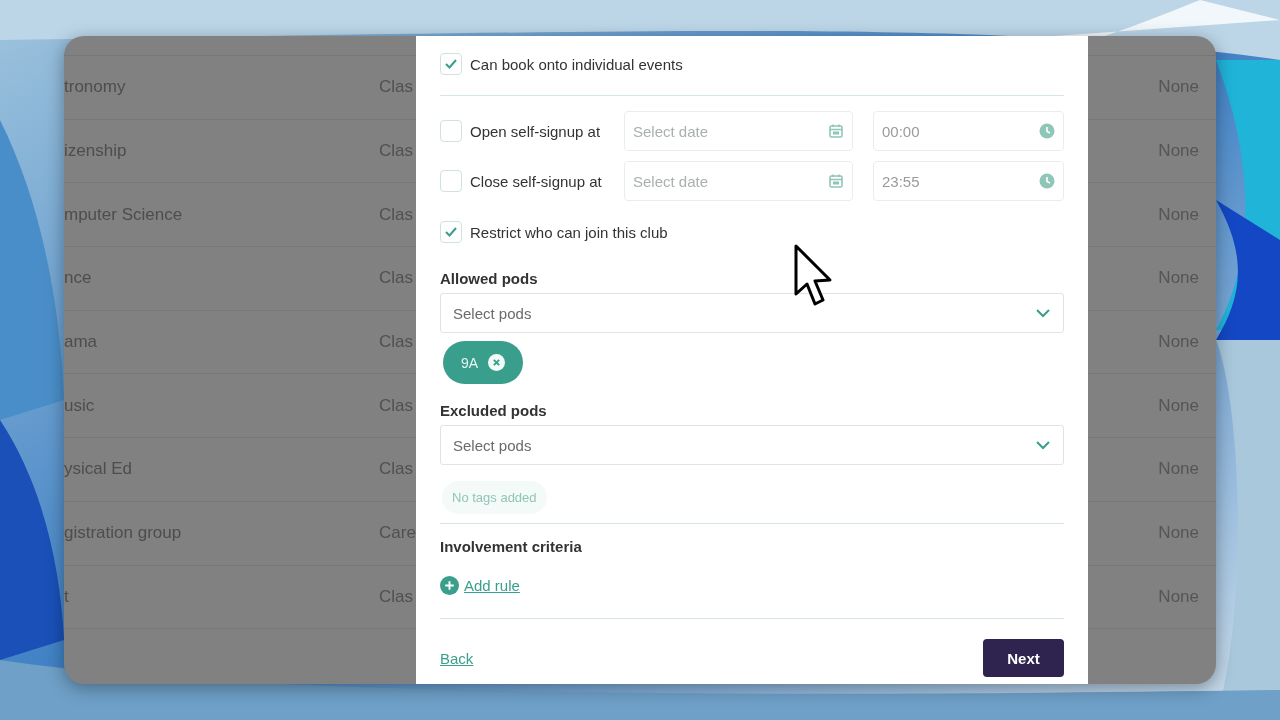 Image resolution: width=1280 pixels, height=720 pixels. What do you see at coordinates (494, 497) in the screenshot?
I see `empty-tags-note: No tags added` at bounding box center [494, 497].